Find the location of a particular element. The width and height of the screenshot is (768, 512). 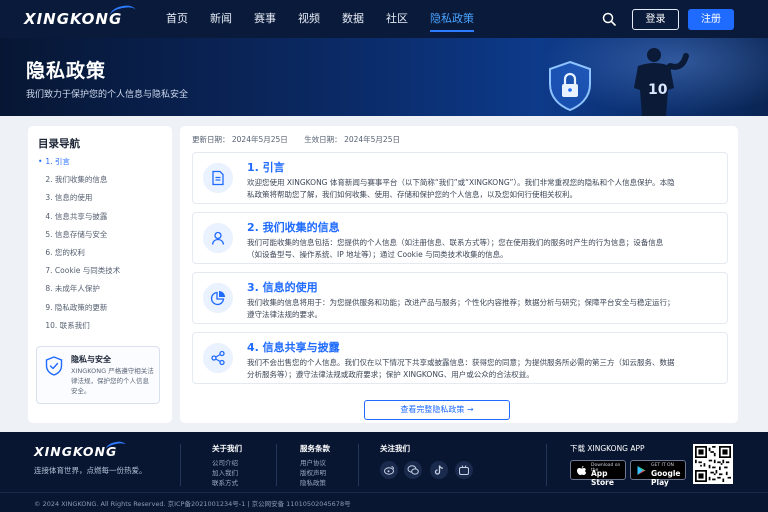

weibo-icon is located at coordinates (389, 470).